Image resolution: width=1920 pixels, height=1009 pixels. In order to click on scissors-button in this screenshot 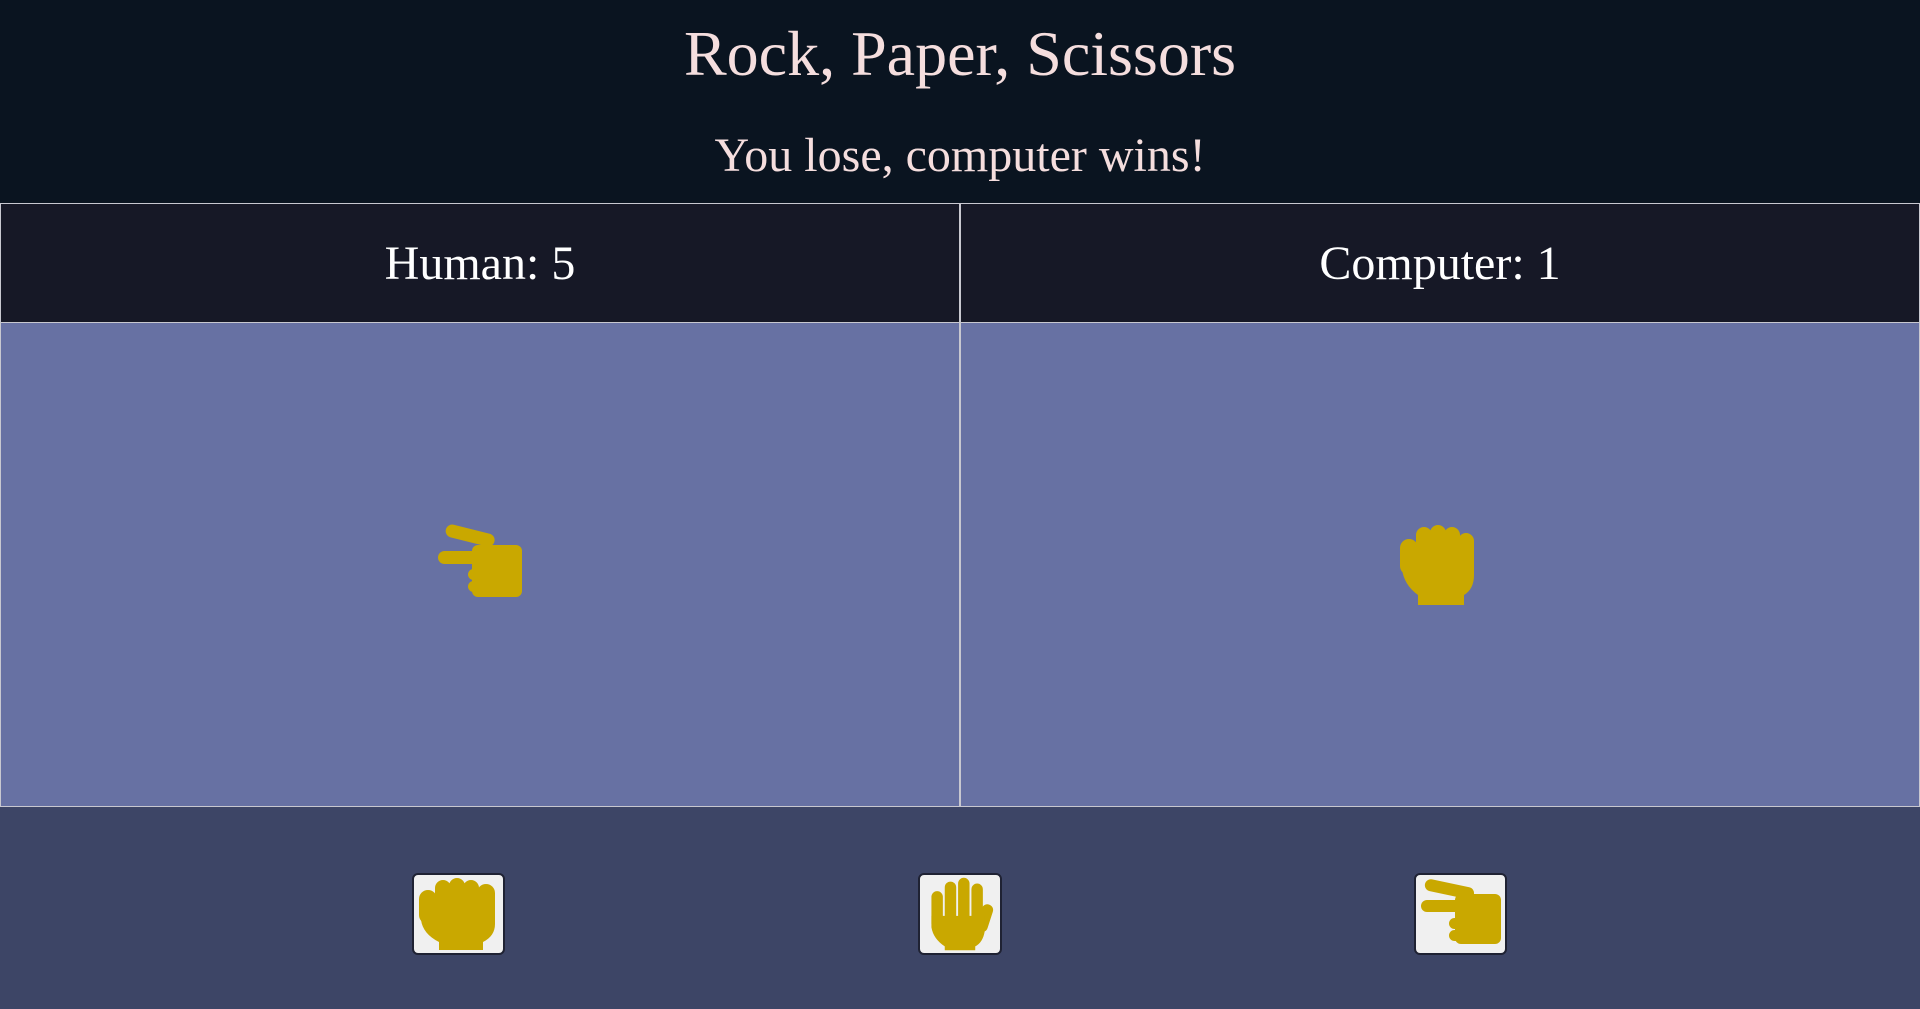, I will do `click(1460, 914)`.